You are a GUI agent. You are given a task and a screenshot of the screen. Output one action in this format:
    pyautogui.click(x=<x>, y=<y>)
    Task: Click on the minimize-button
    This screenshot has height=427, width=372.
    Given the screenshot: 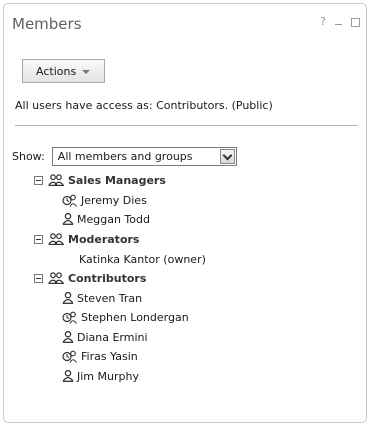 What is the action you would take?
    pyautogui.click(x=338, y=20)
    